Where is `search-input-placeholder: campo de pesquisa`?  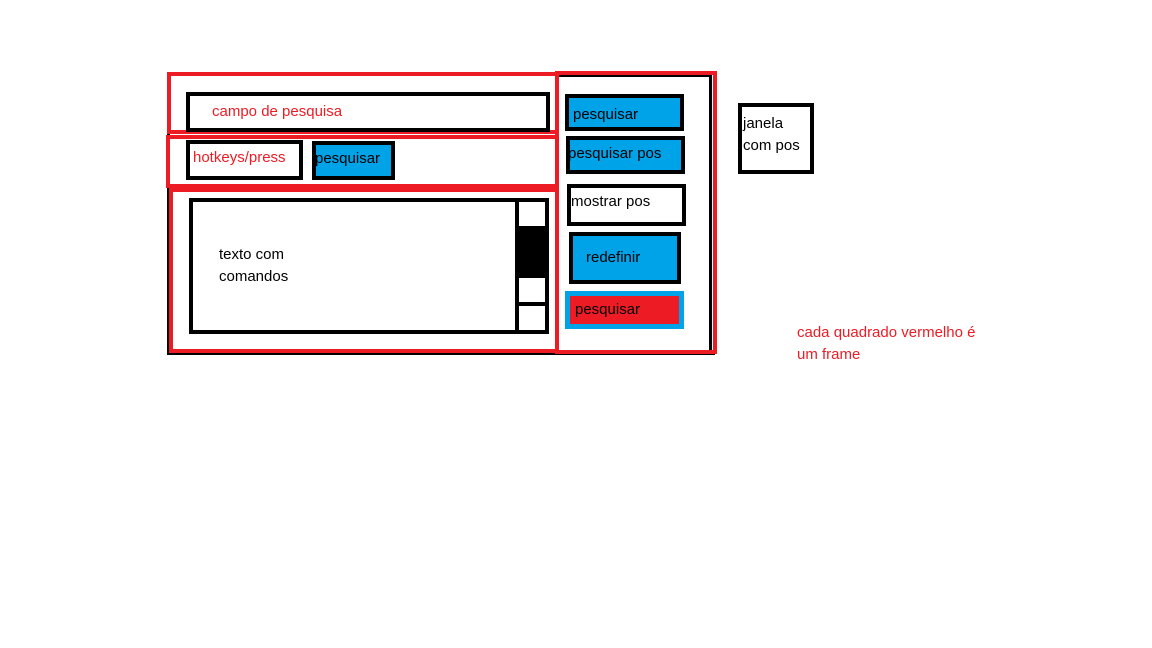
search-input-placeholder: campo de pesquisa is located at coordinates (277, 111).